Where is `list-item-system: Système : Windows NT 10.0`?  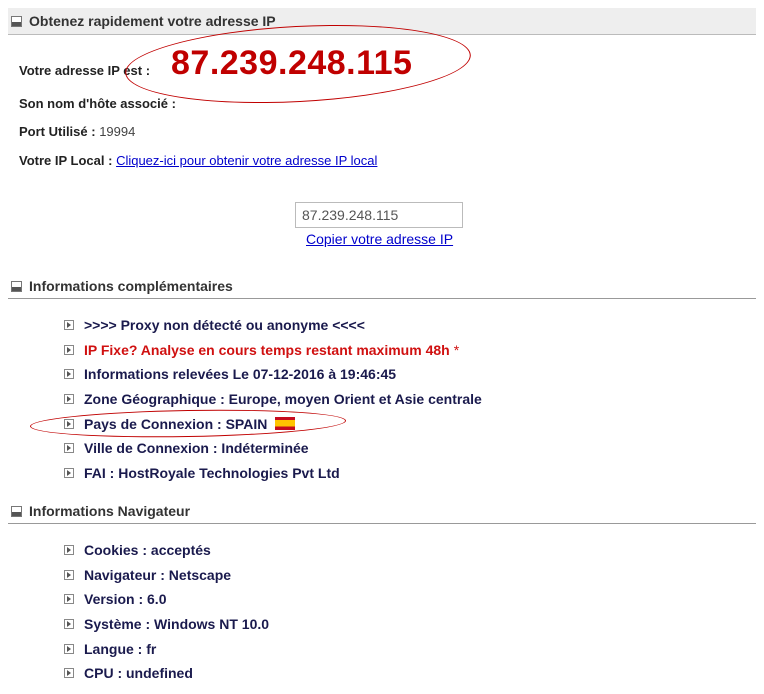 list-item-system: Système : Windows NT 10.0 is located at coordinates (166, 624).